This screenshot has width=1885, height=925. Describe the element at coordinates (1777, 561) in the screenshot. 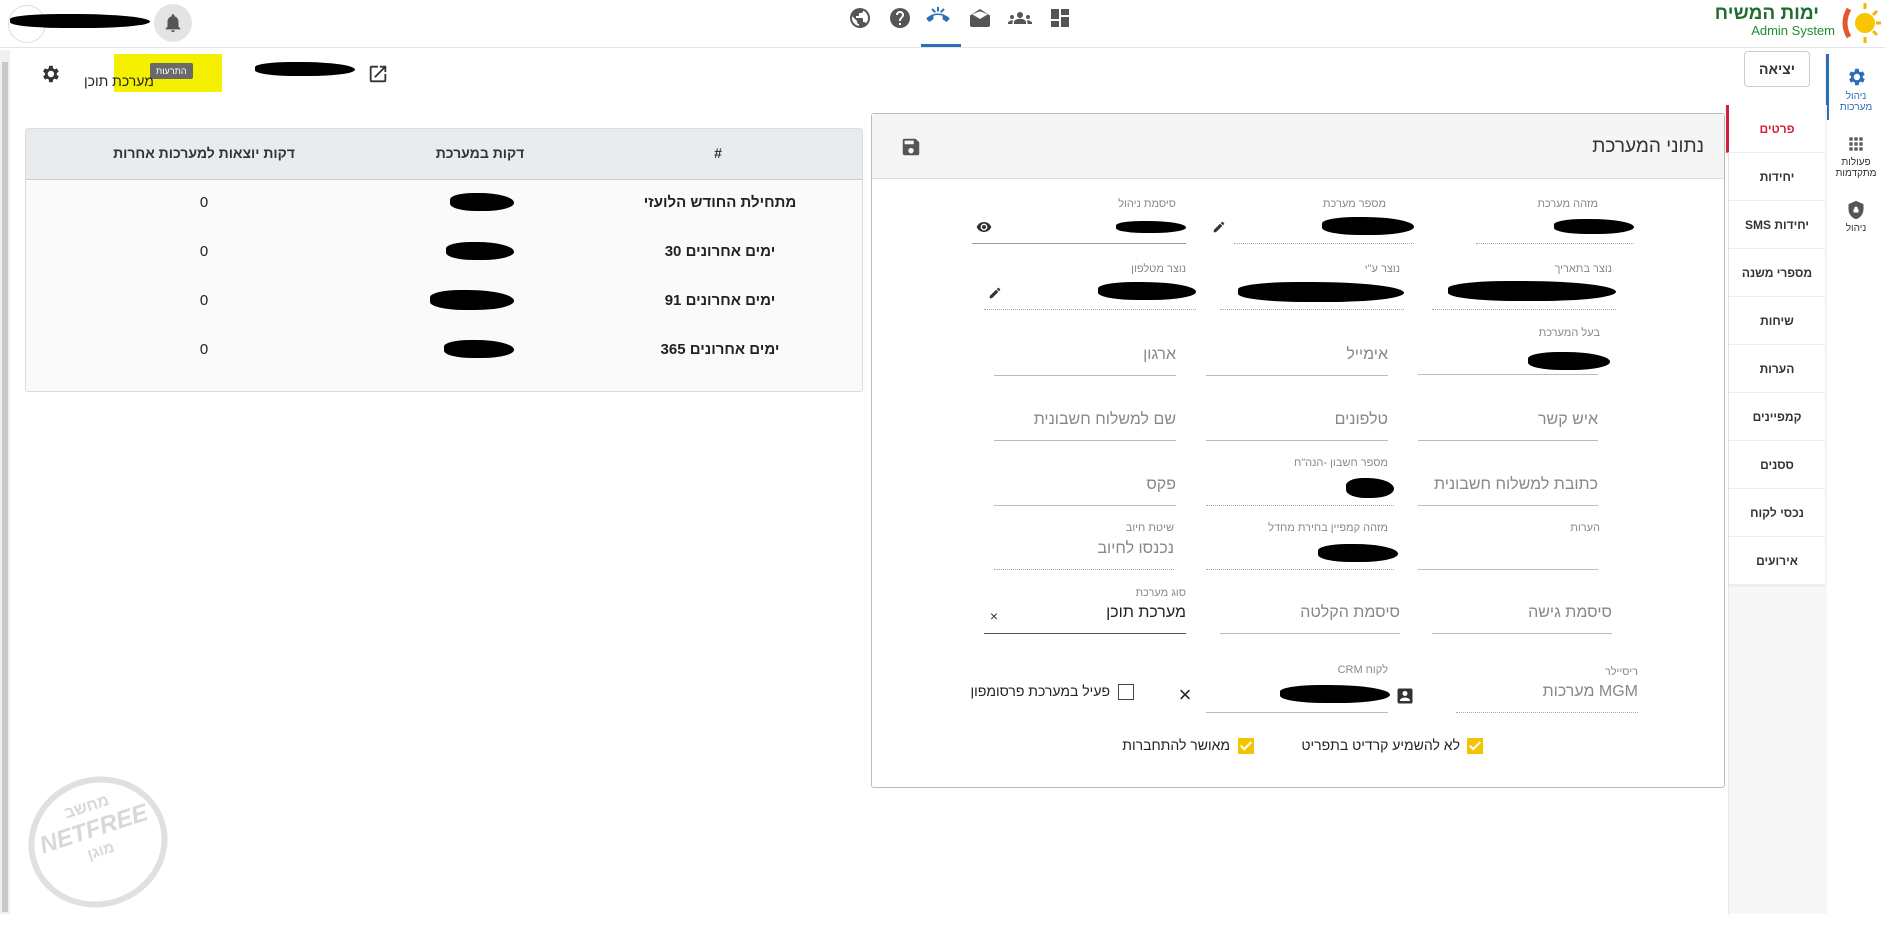

I see `tab-events: אירועים` at that location.